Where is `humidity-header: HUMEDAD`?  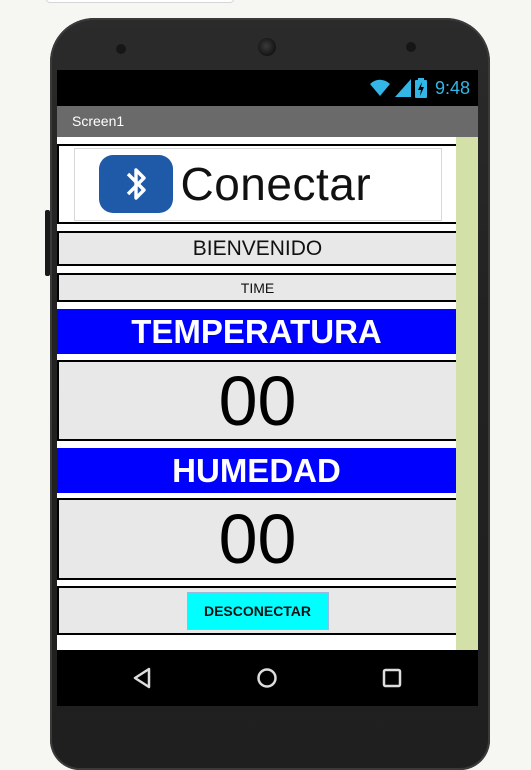
humidity-header: HUMEDAD is located at coordinates (256, 470).